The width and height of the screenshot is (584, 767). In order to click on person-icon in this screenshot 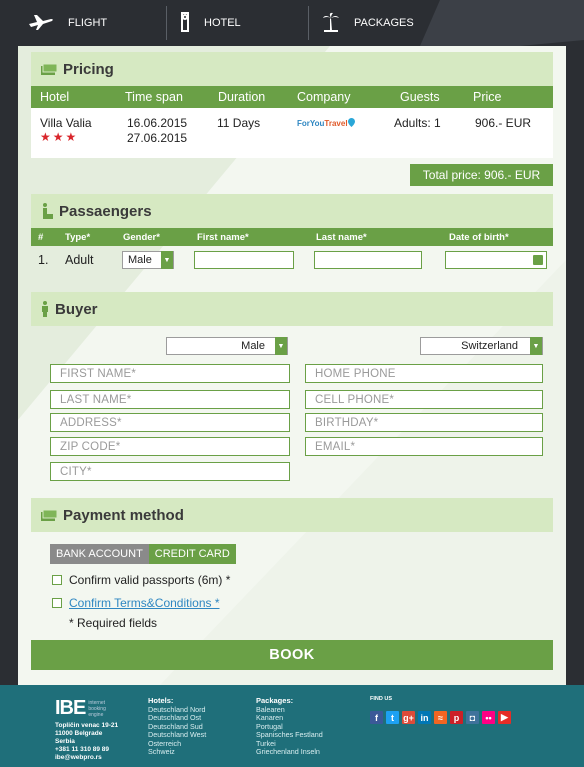, I will do `click(45, 309)`.